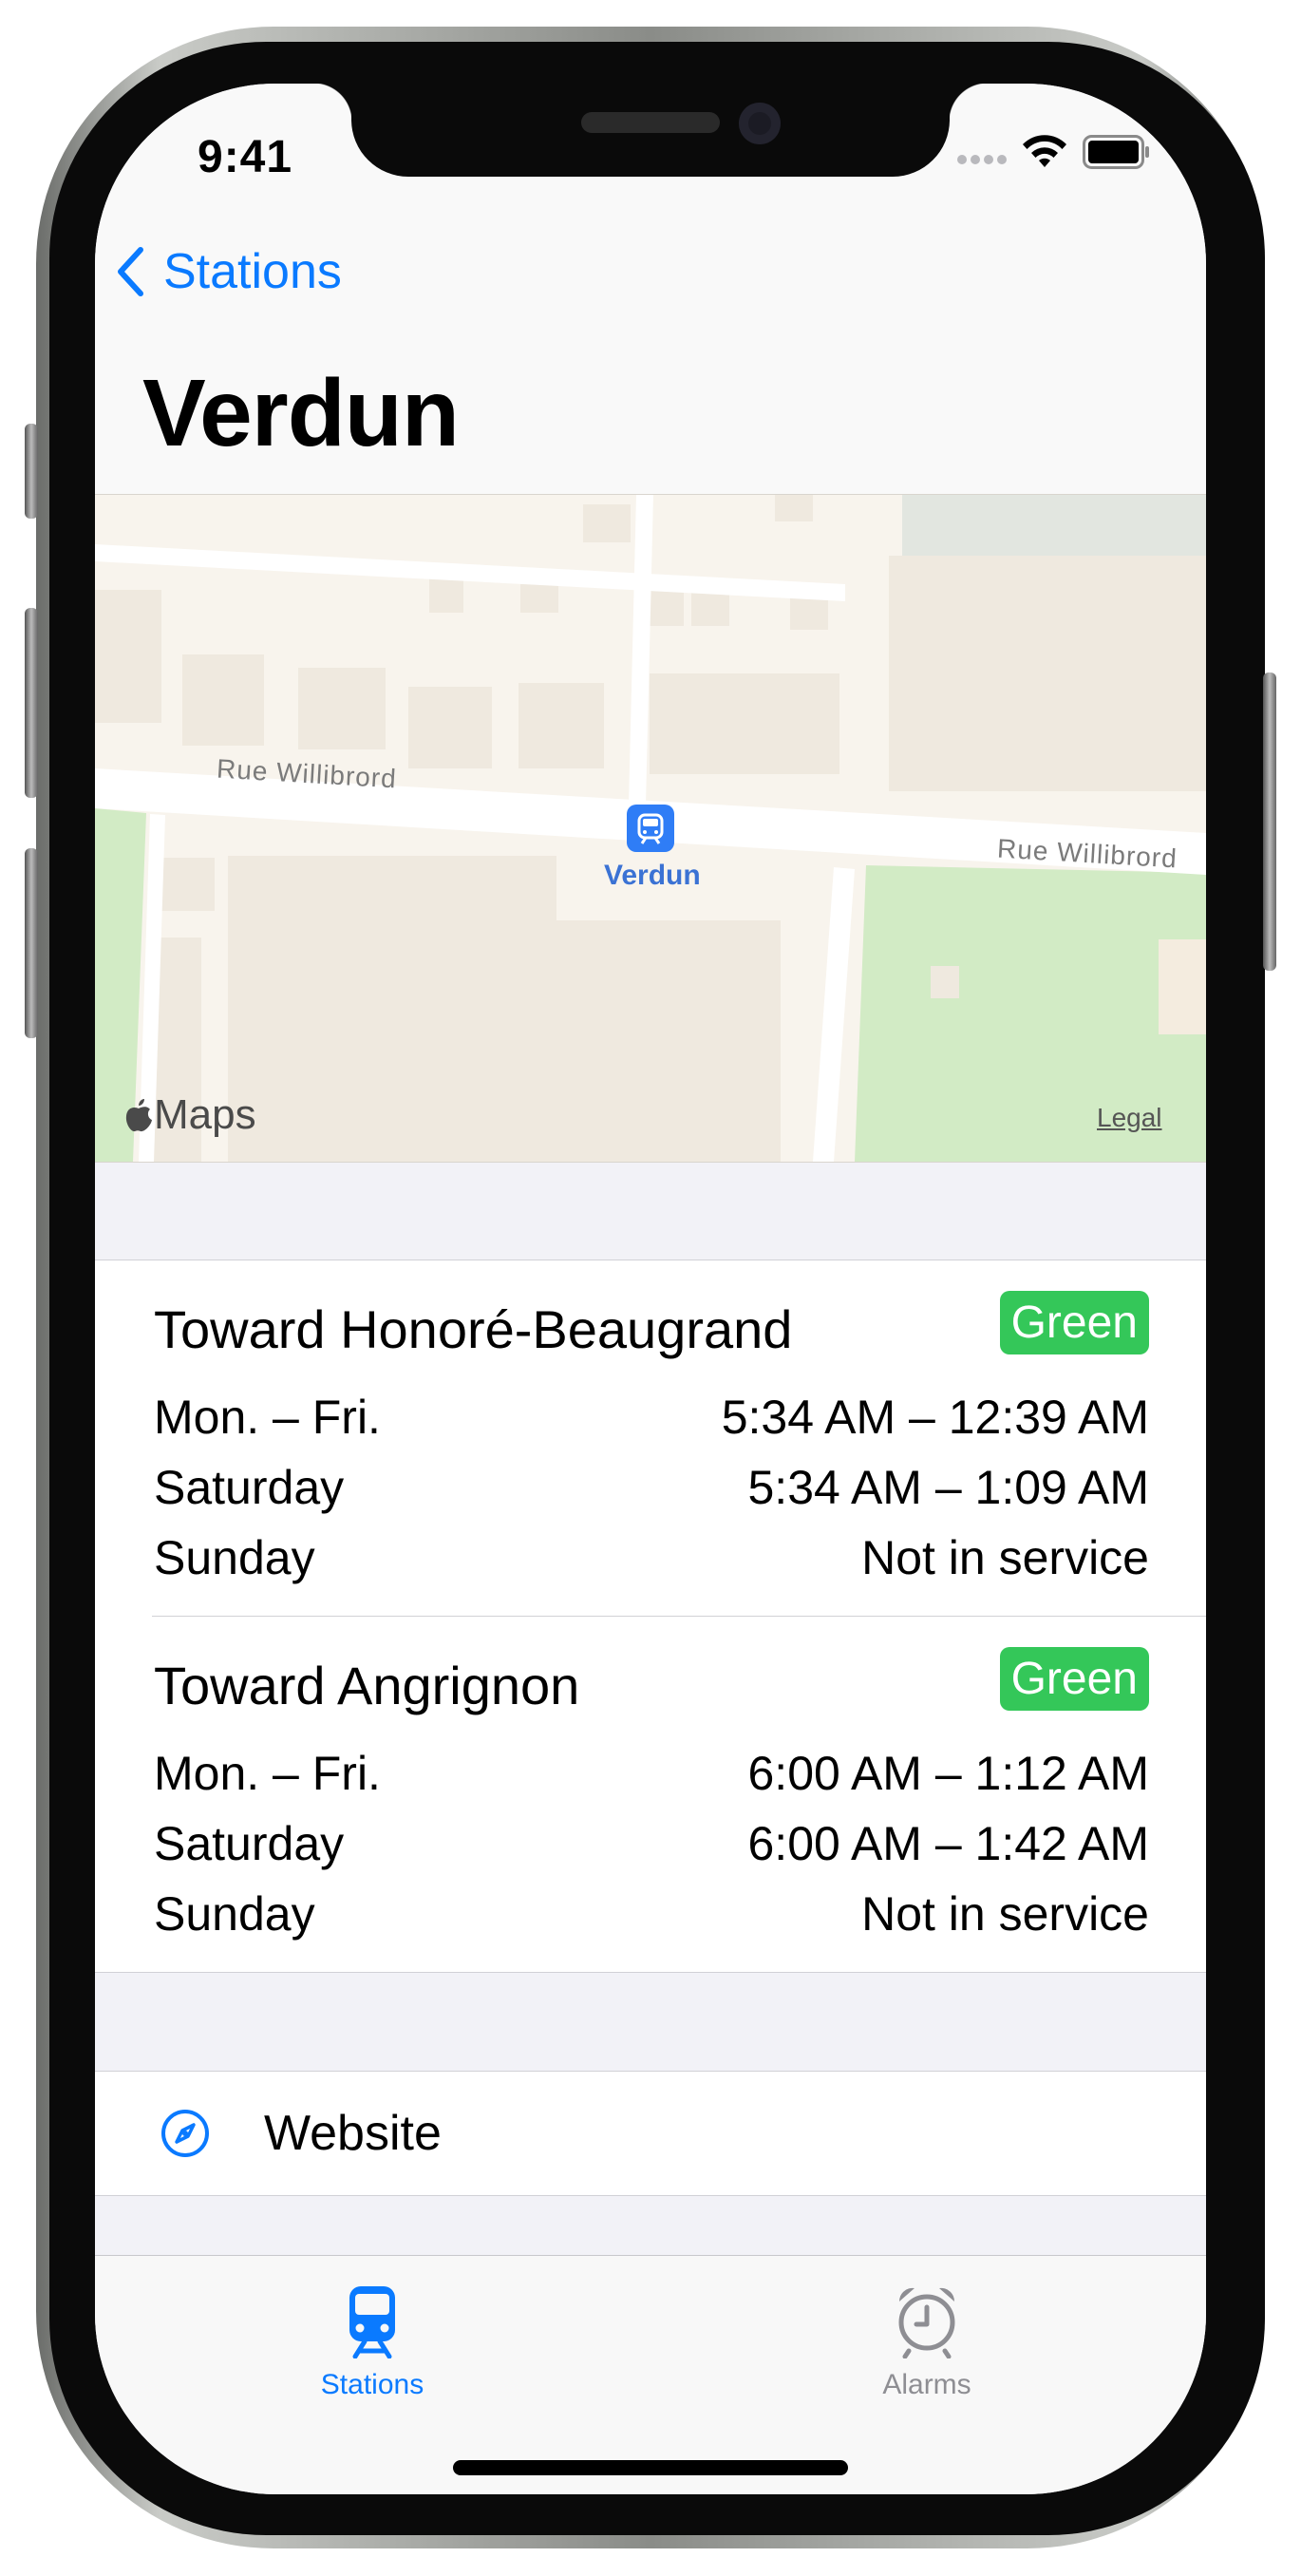  What do you see at coordinates (651, 1843) in the screenshot?
I see `schedule-row: Saturday 6:00 AM – 1:42 AM` at bounding box center [651, 1843].